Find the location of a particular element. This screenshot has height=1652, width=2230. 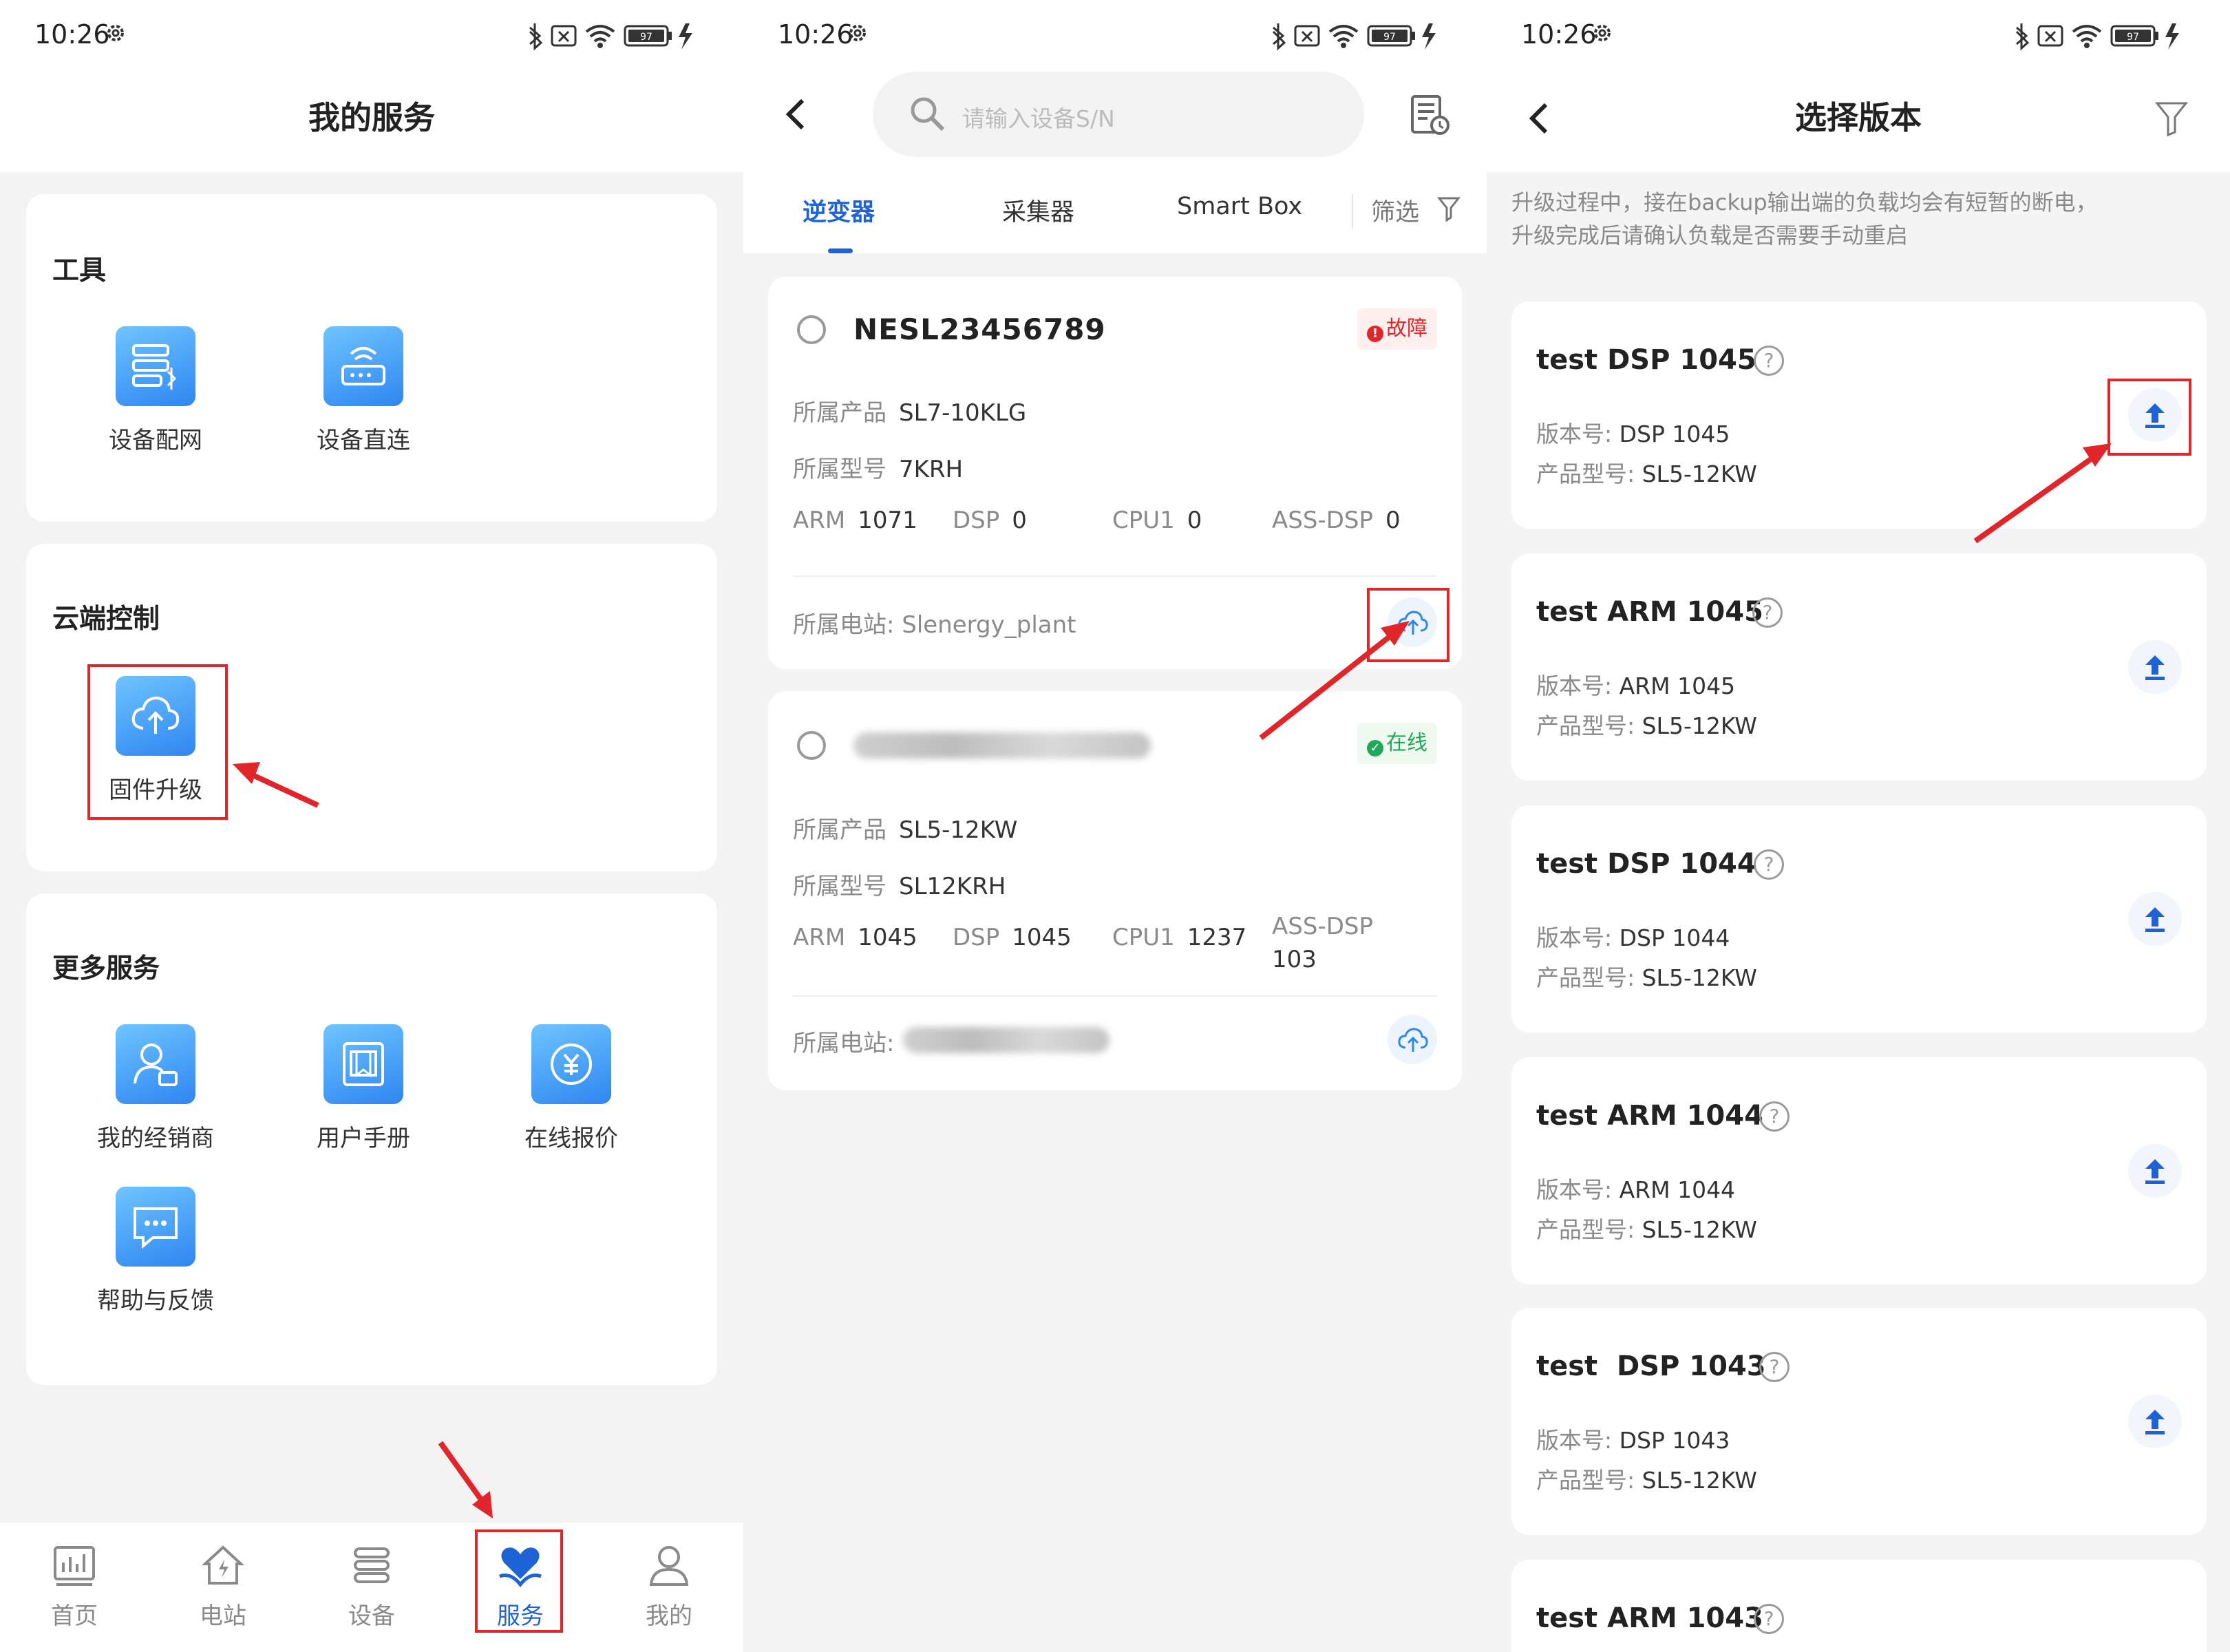

arrow-to-service is located at coordinates (461, 1472).